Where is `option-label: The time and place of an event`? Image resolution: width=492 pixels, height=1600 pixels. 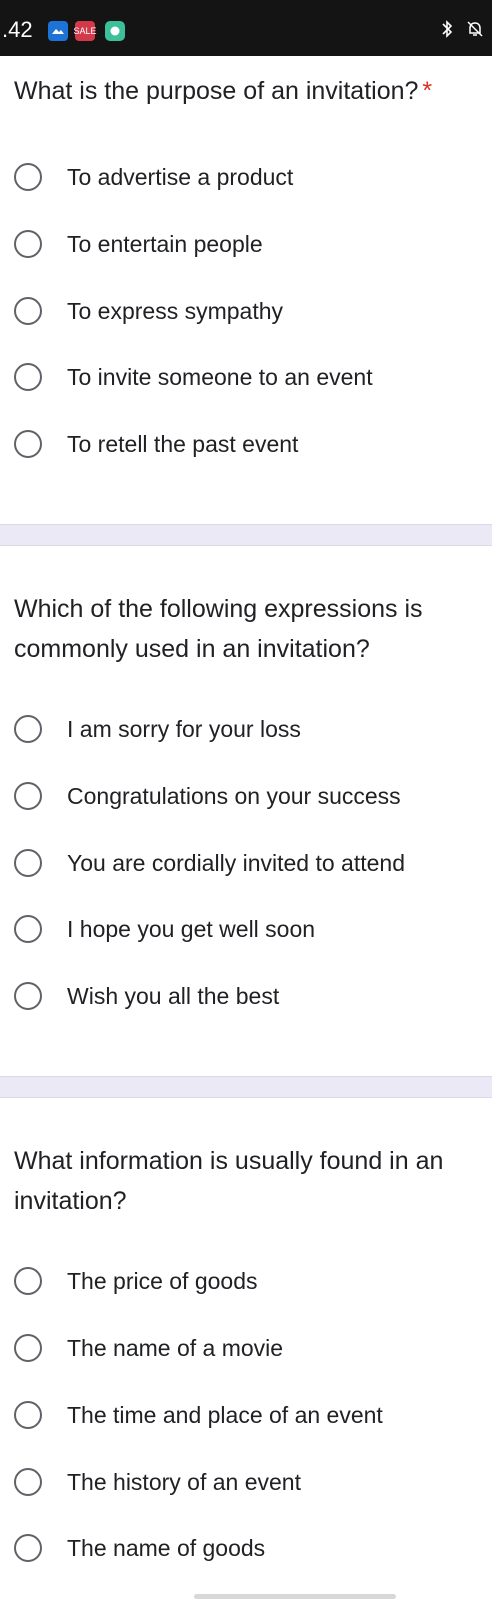 option-label: The time and place of an event is located at coordinates (225, 1414).